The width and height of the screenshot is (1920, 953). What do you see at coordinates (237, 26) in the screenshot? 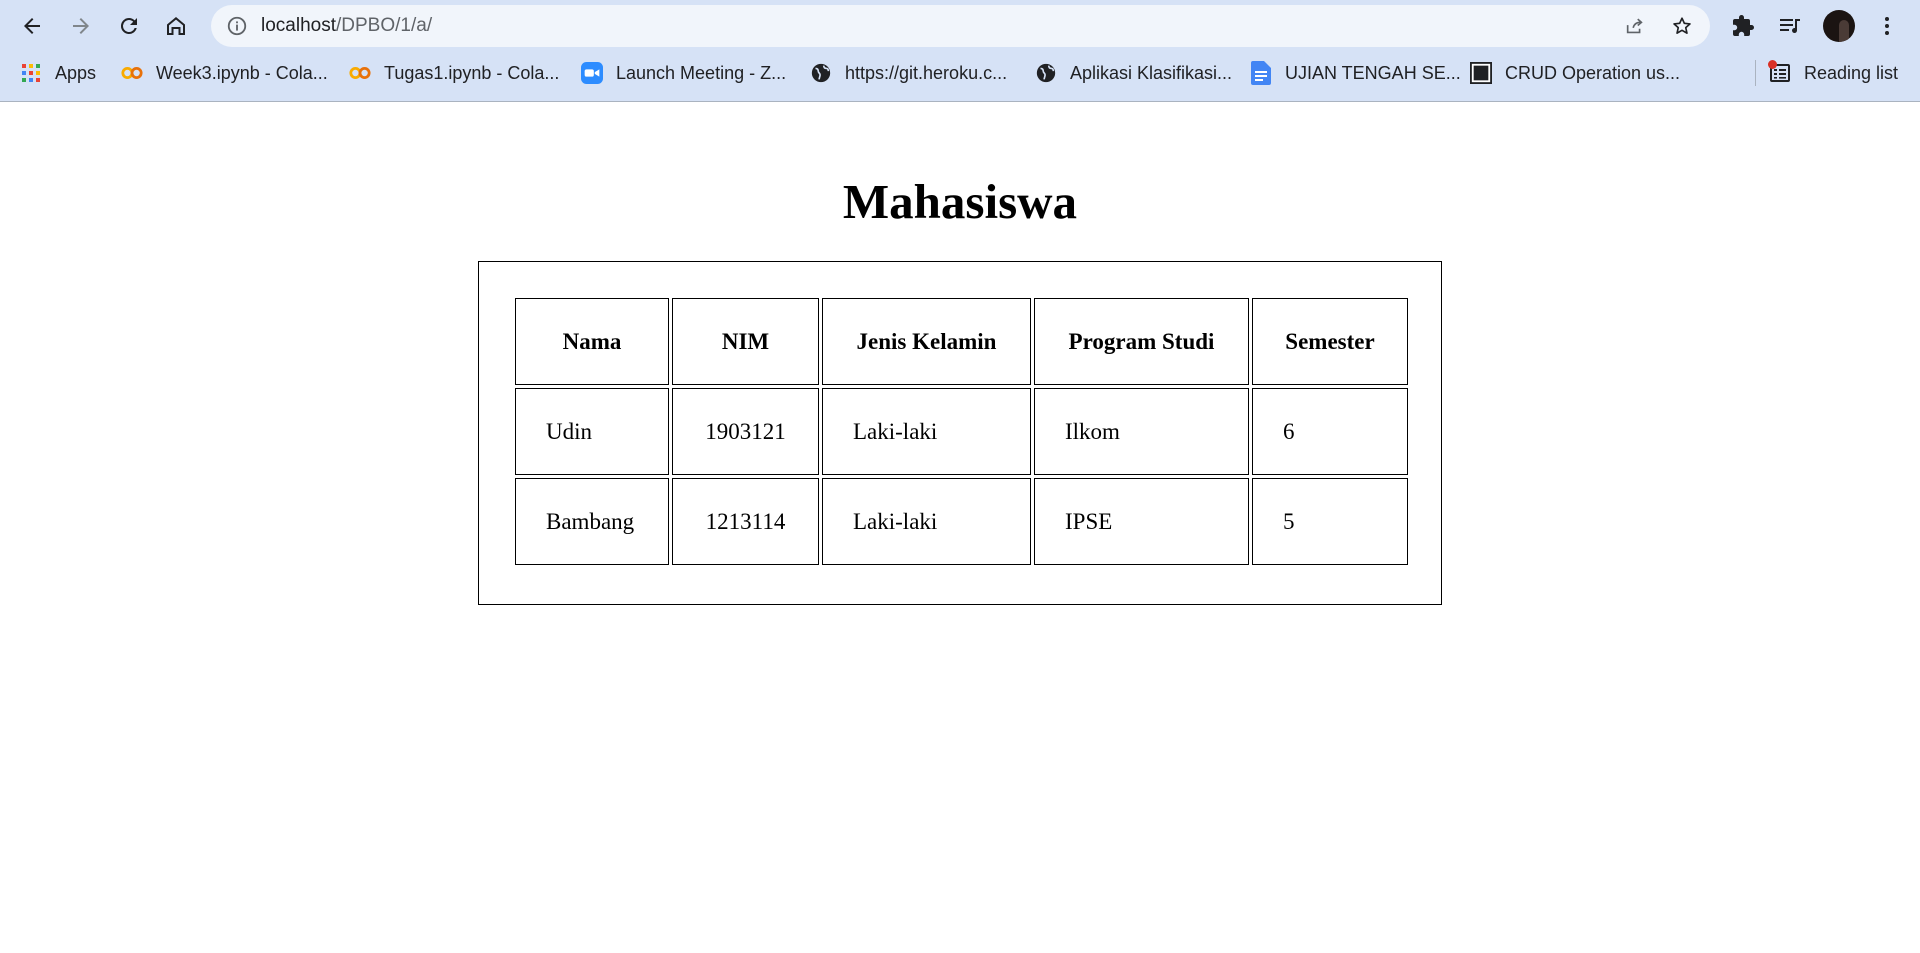
I see `info-icon` at bounding box center [237, 26].